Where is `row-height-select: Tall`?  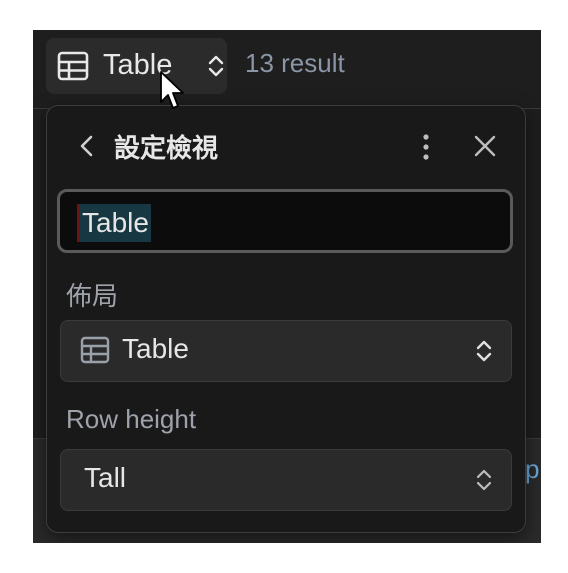
row-height-select: Tall is located at coordinates (286, 480).